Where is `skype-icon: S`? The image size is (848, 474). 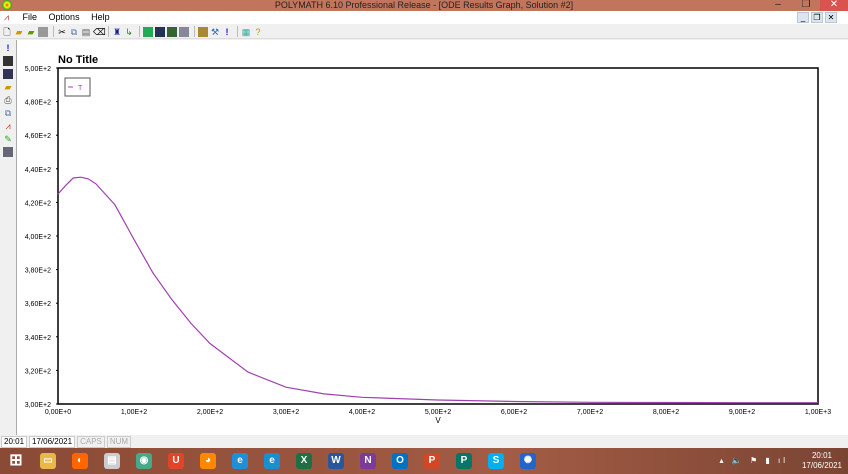
skype-icon: S is located at coordinates (496, 461).